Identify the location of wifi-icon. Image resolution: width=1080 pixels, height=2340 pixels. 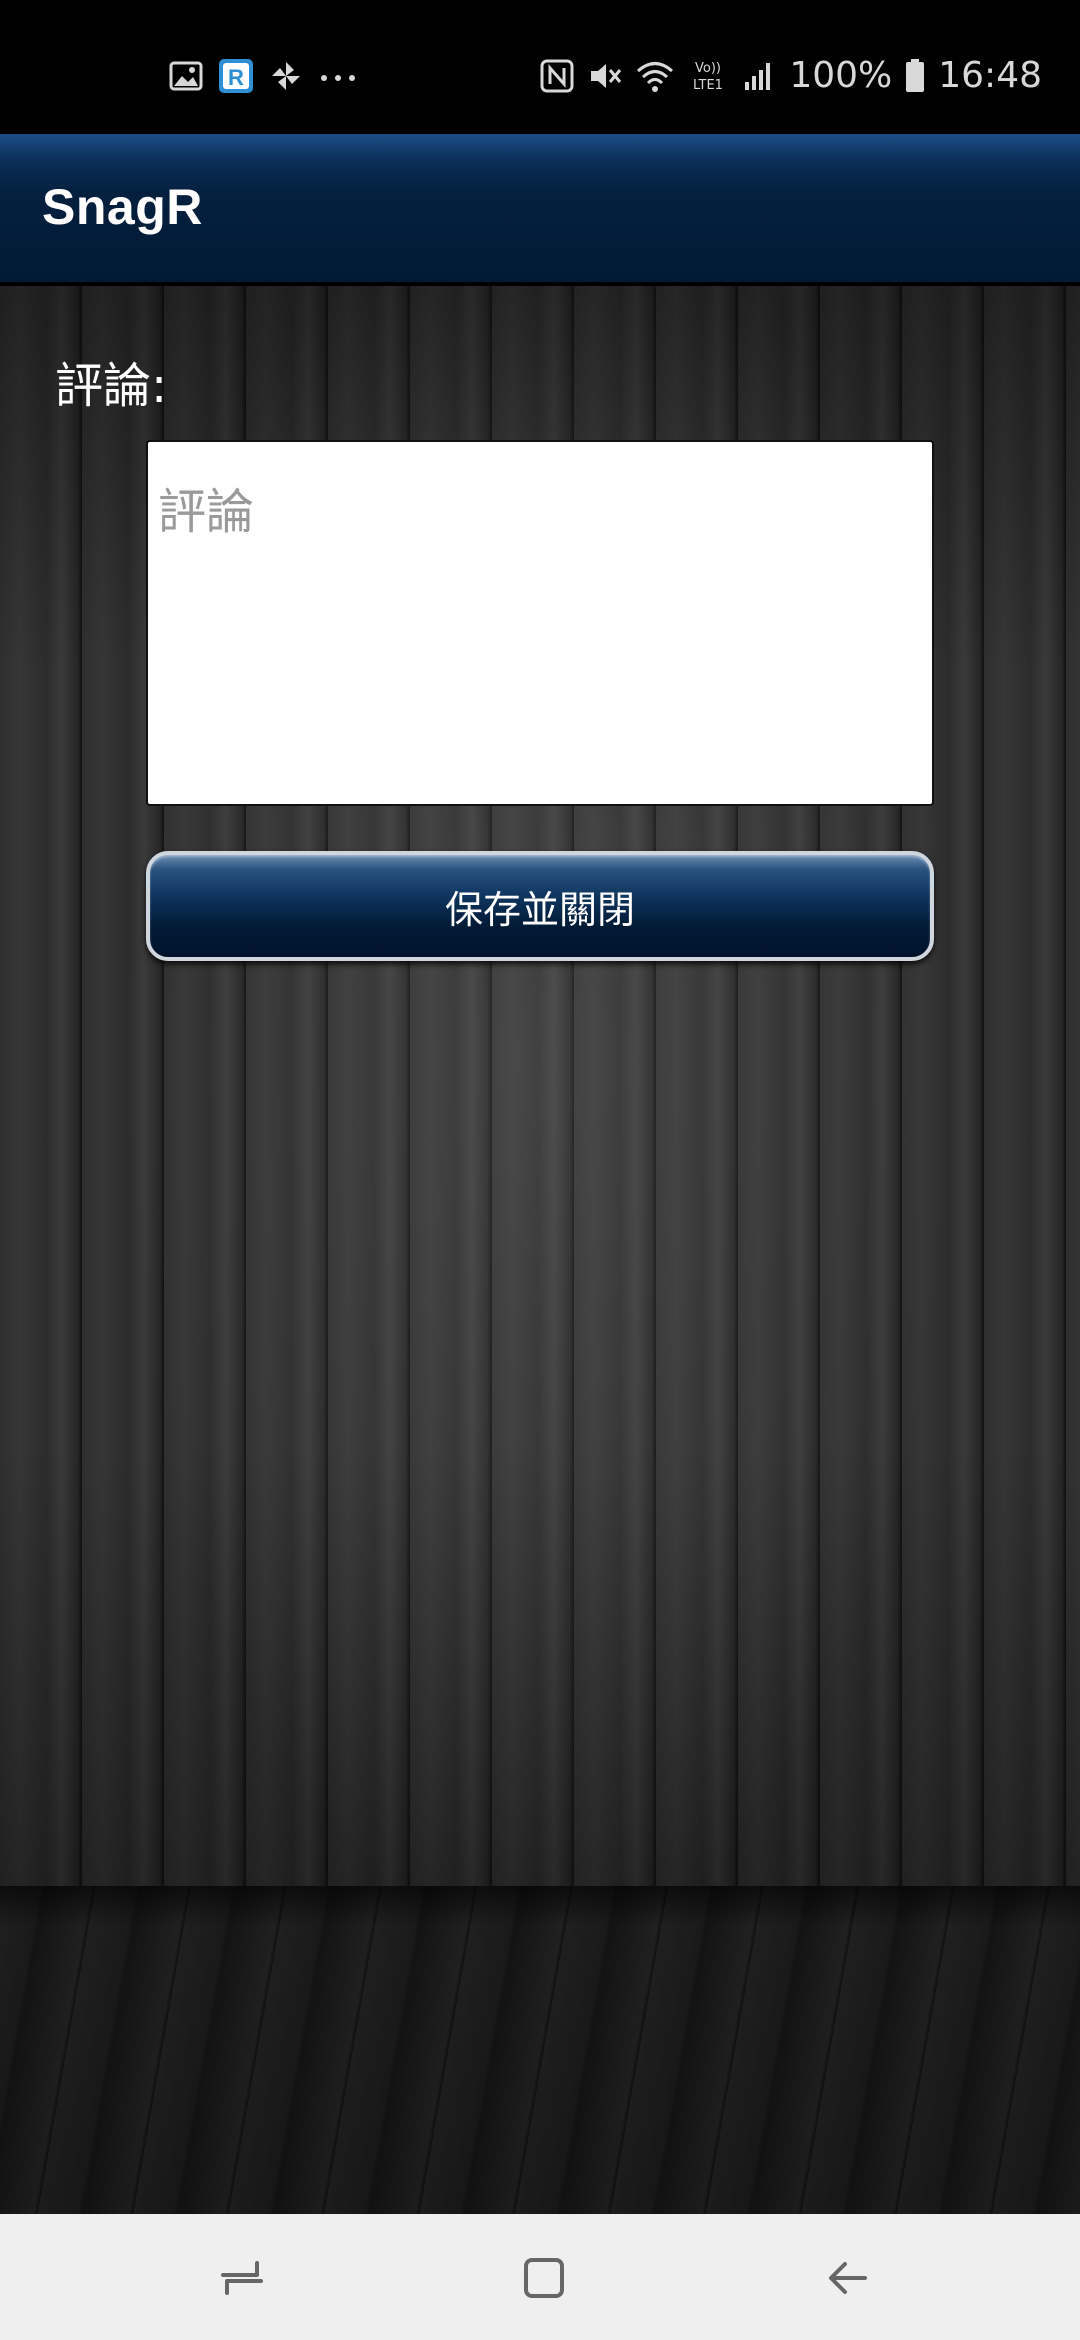
(655, 76).